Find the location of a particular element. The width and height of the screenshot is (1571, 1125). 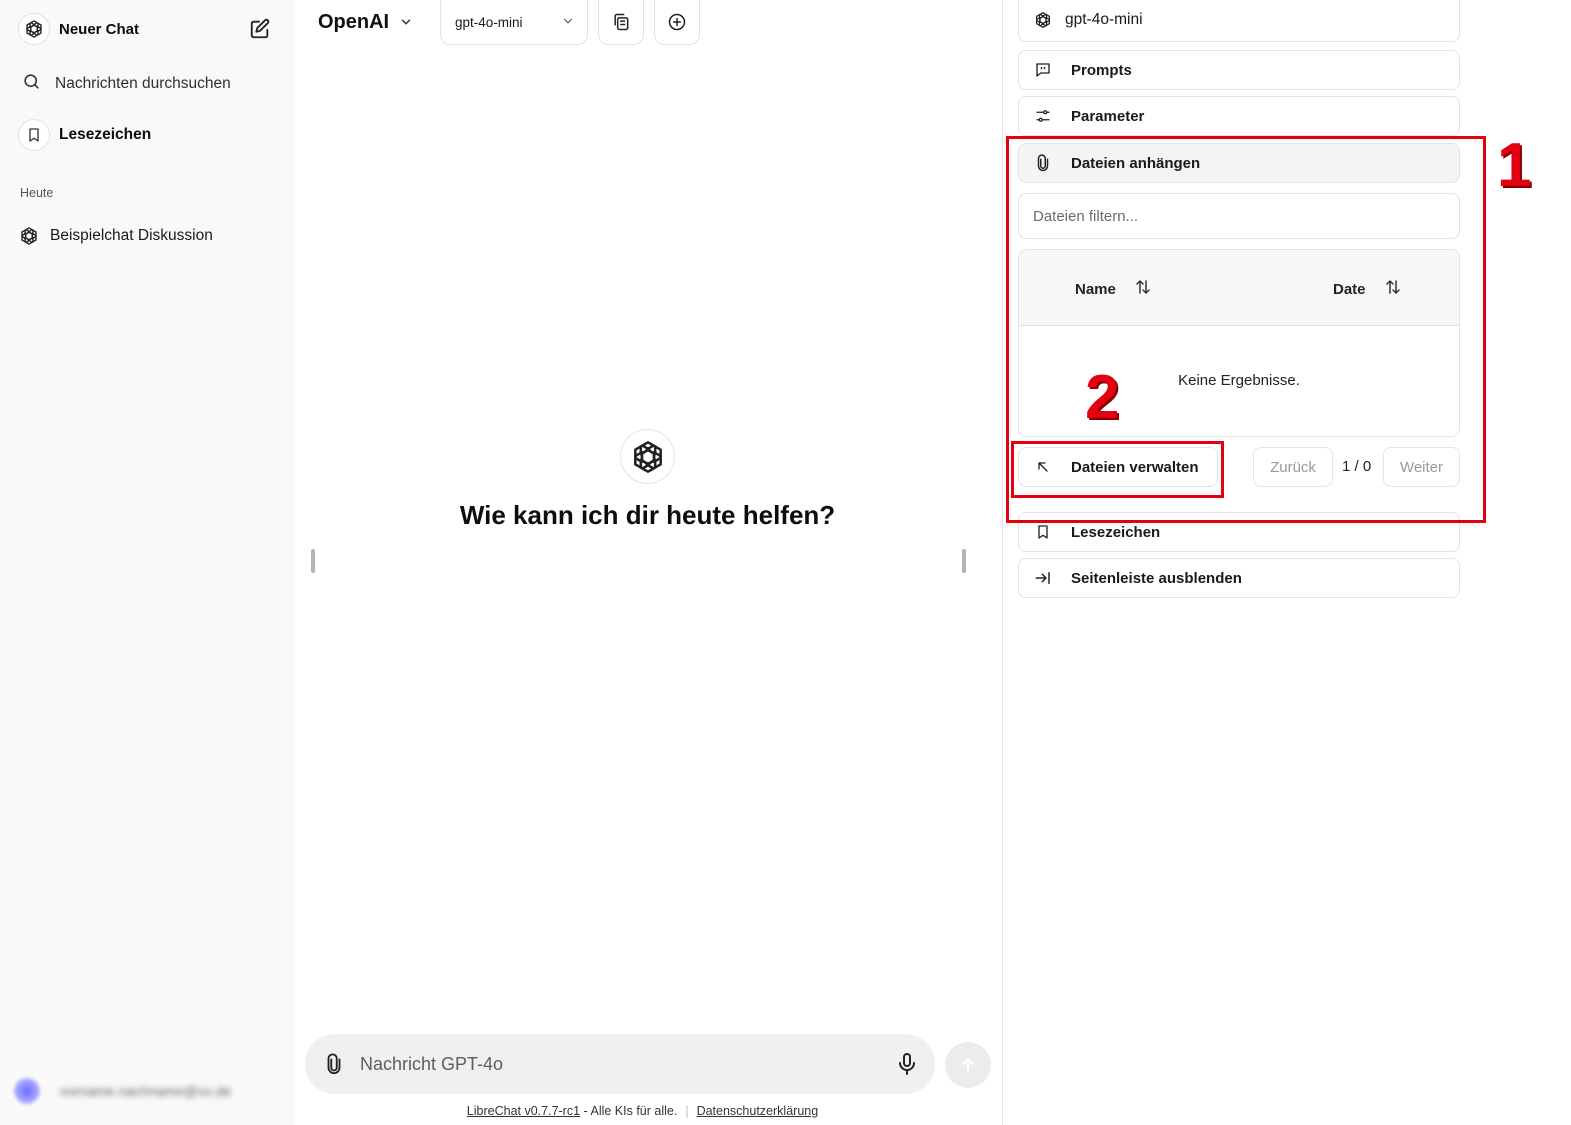

prompts-icon is located at coordinates (1043, 70).